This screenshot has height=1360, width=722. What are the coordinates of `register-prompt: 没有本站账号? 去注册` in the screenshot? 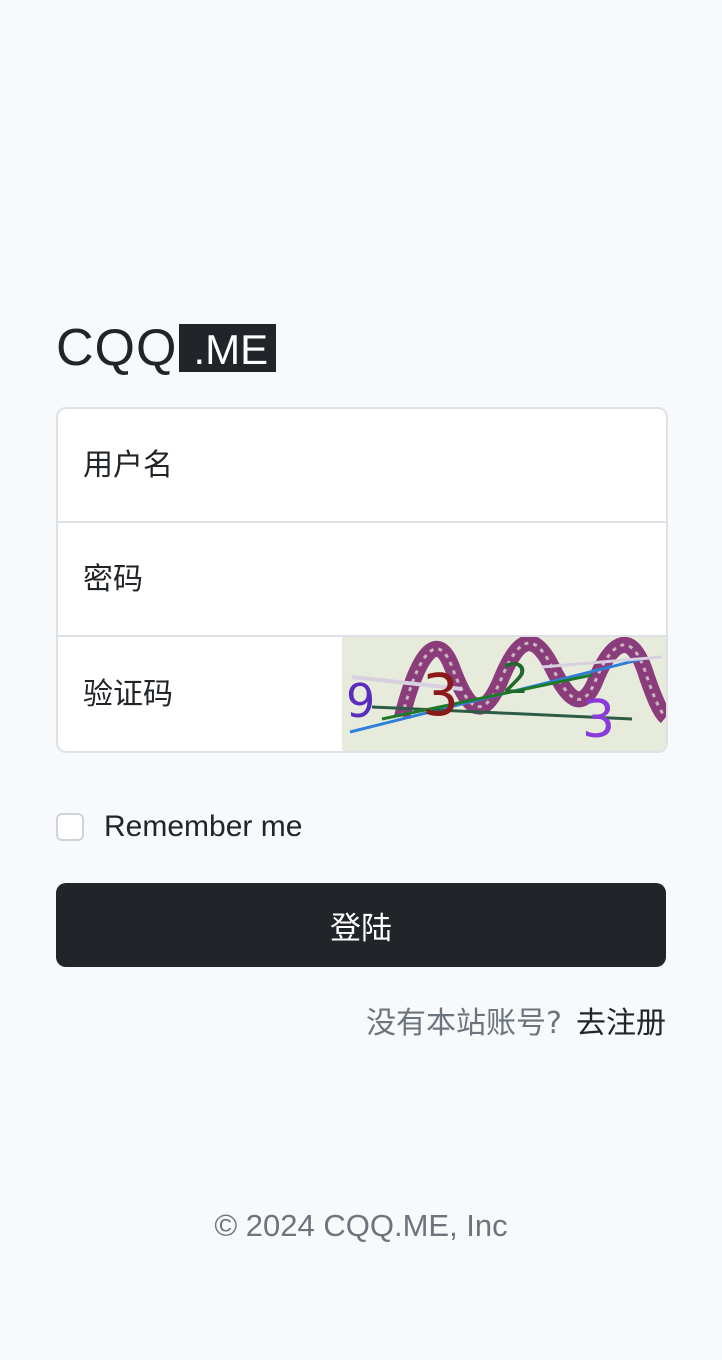 It's located at (516, 1024).